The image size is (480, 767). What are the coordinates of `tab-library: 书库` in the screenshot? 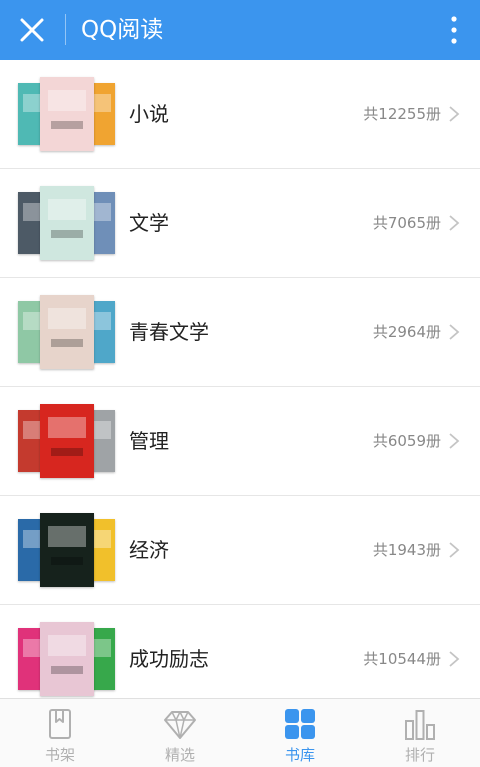 It's located at (300, 733).